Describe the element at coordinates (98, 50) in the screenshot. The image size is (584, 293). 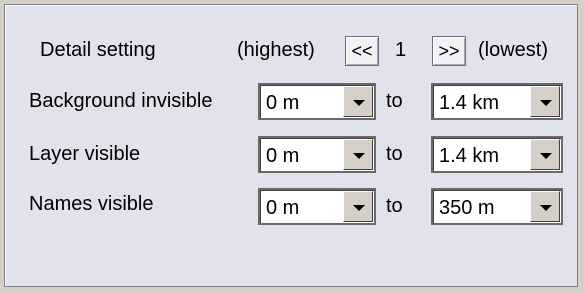
I see `detail-setting-label: Detail setting` at that location.